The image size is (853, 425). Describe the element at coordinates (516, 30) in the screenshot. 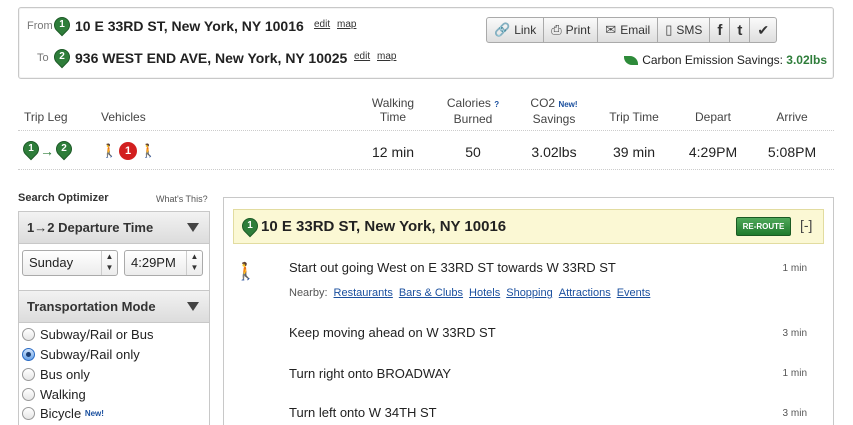

I see `link-button: 🔗 Link` at that location.